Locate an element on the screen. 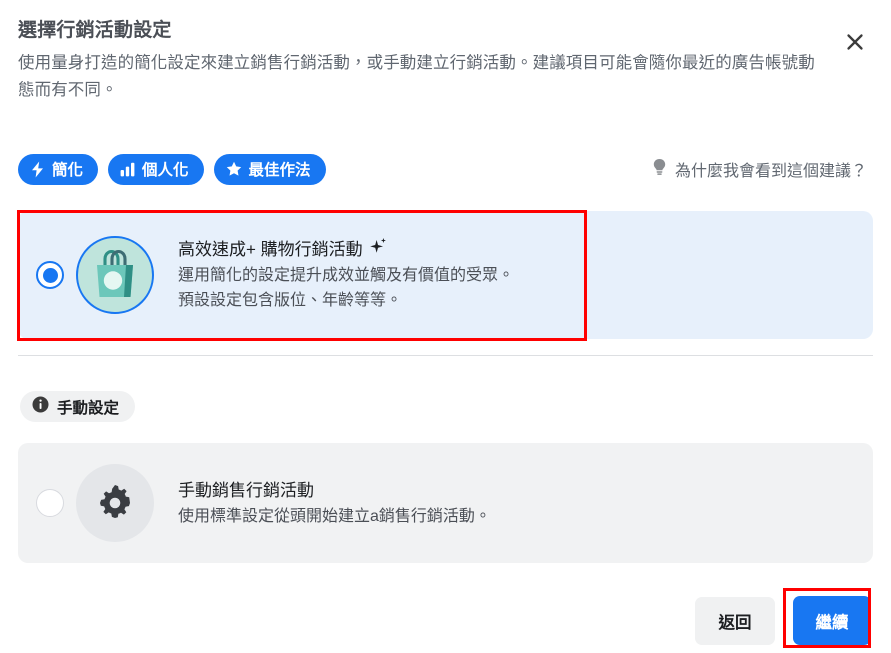  option-advantage-plus-shopping-title-row: 高效速成+ 購物行銷活動 is located at coordinates (346, 250).